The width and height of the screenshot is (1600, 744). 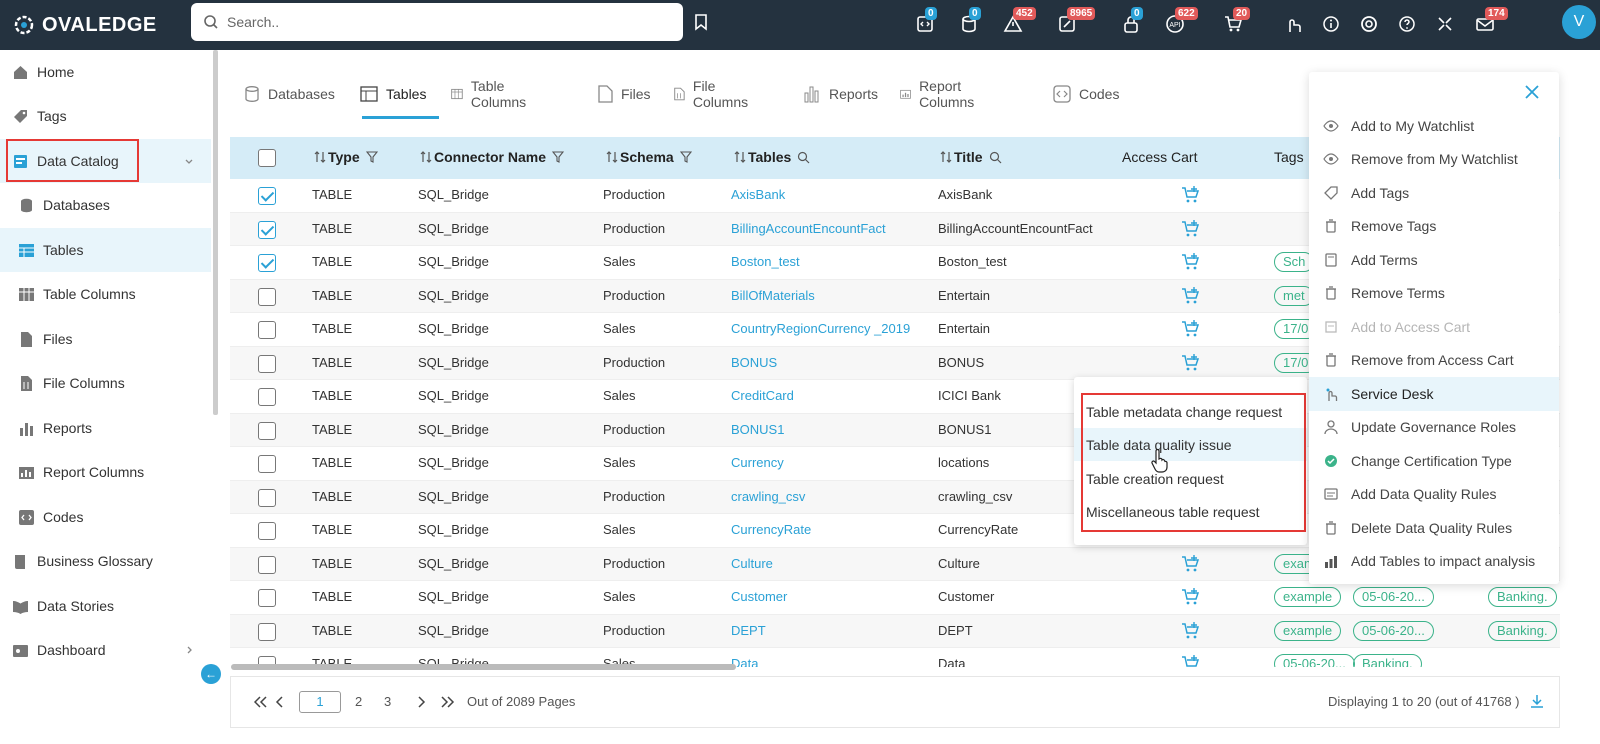 I want to click on cell-table-link: CurrencyRate, so click(x=771, y=529).